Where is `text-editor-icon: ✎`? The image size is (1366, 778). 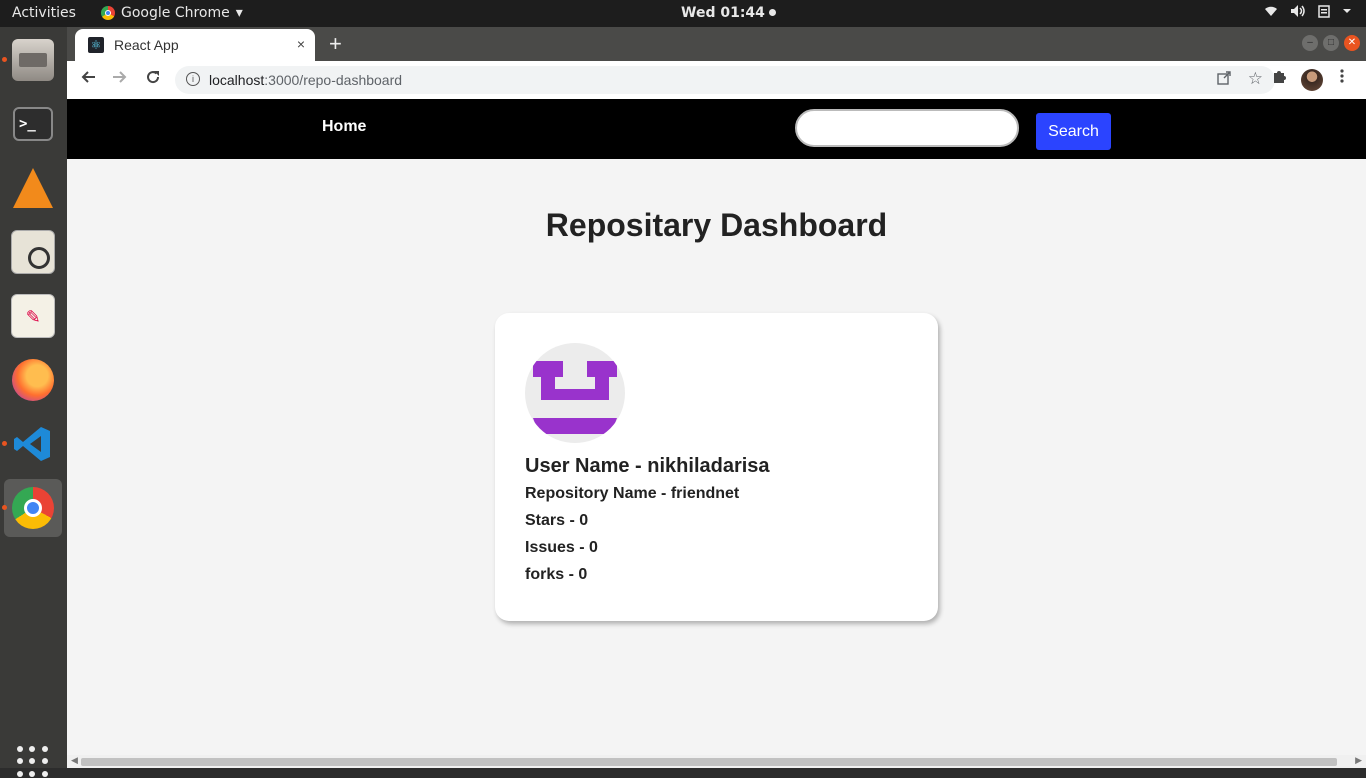 text-editor-icon: ✎ is located at coordinates (33, 316).